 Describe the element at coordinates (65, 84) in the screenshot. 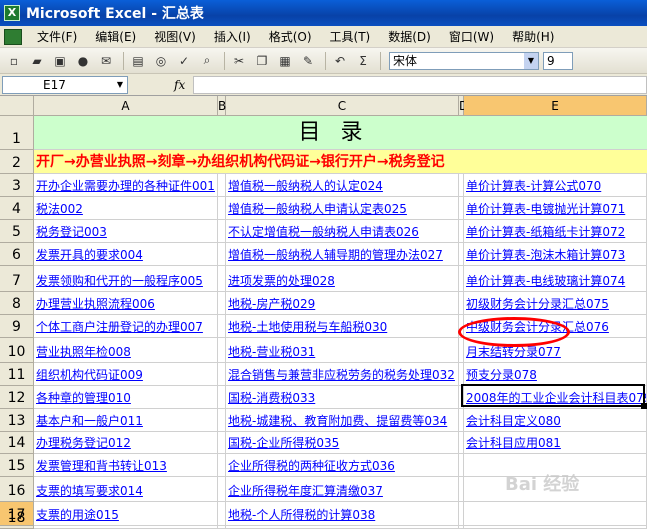

I see `name-box: E17 ▼` at that location.